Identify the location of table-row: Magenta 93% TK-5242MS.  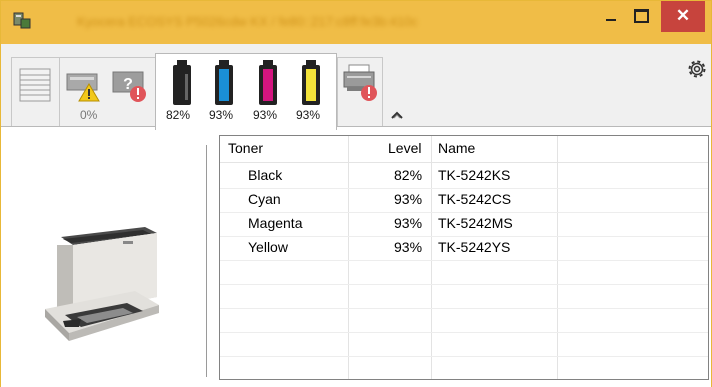
(464, 224).